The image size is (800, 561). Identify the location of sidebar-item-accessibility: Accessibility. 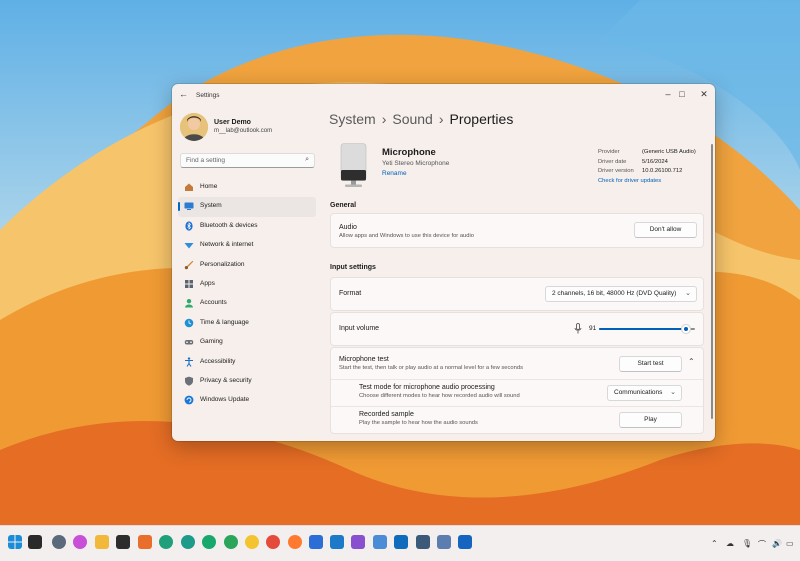
(247, 362).